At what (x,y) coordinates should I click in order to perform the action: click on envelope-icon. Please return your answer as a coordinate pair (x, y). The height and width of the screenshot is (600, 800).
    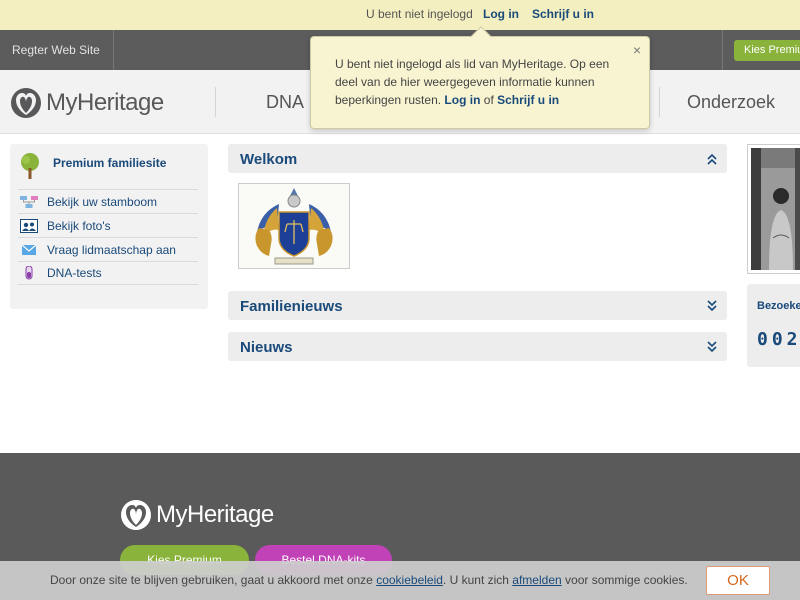
    Looking at the image, I should click on (29, 250).